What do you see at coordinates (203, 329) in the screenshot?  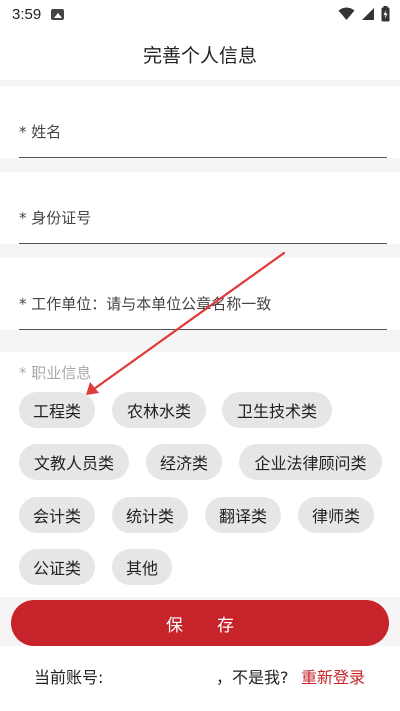 I see `workplace-field-underline` at bounding box center [203, 329].